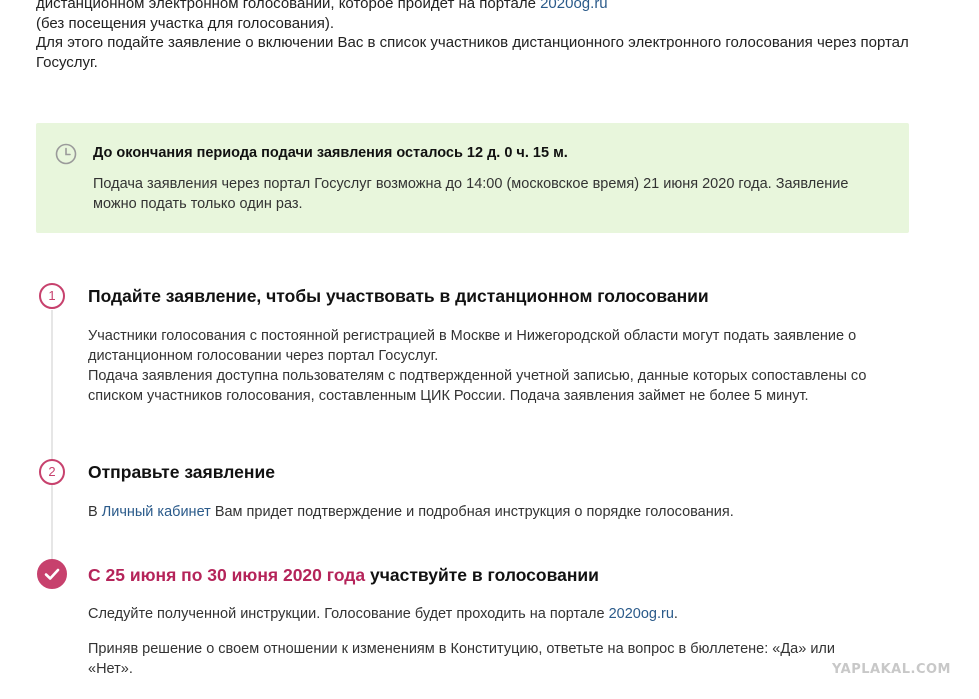 Image resolution: width=979 pixels, height=699 pixels. What do you see at coordinates (52, 435) in the screenshot?
I see `timeline-connector` at bounding box center [52, 435].